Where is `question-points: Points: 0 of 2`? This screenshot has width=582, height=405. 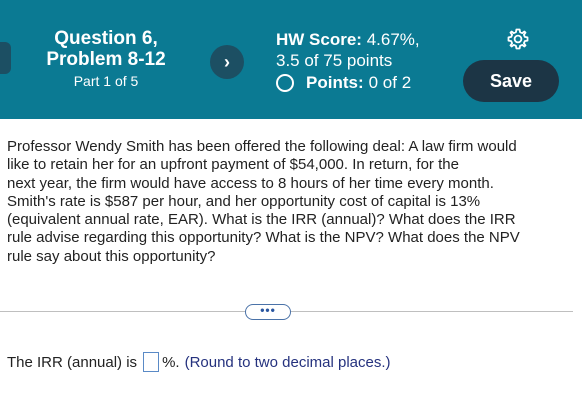 question-points: Points: 0 of 2 is located at coordinates (343, 83).